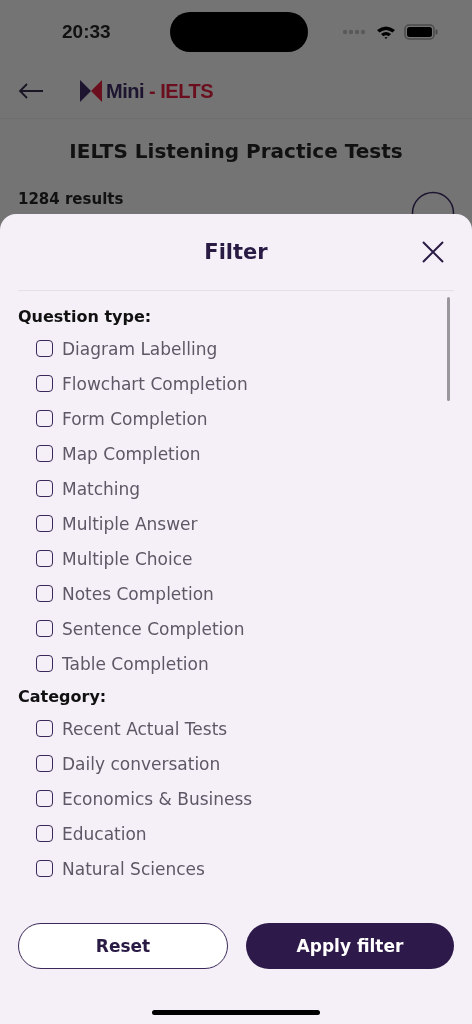  What do you see at coordinates (236, 663) in the screenshot?
I see `filter-option: Table Completion` at bounding box center [236, 663].